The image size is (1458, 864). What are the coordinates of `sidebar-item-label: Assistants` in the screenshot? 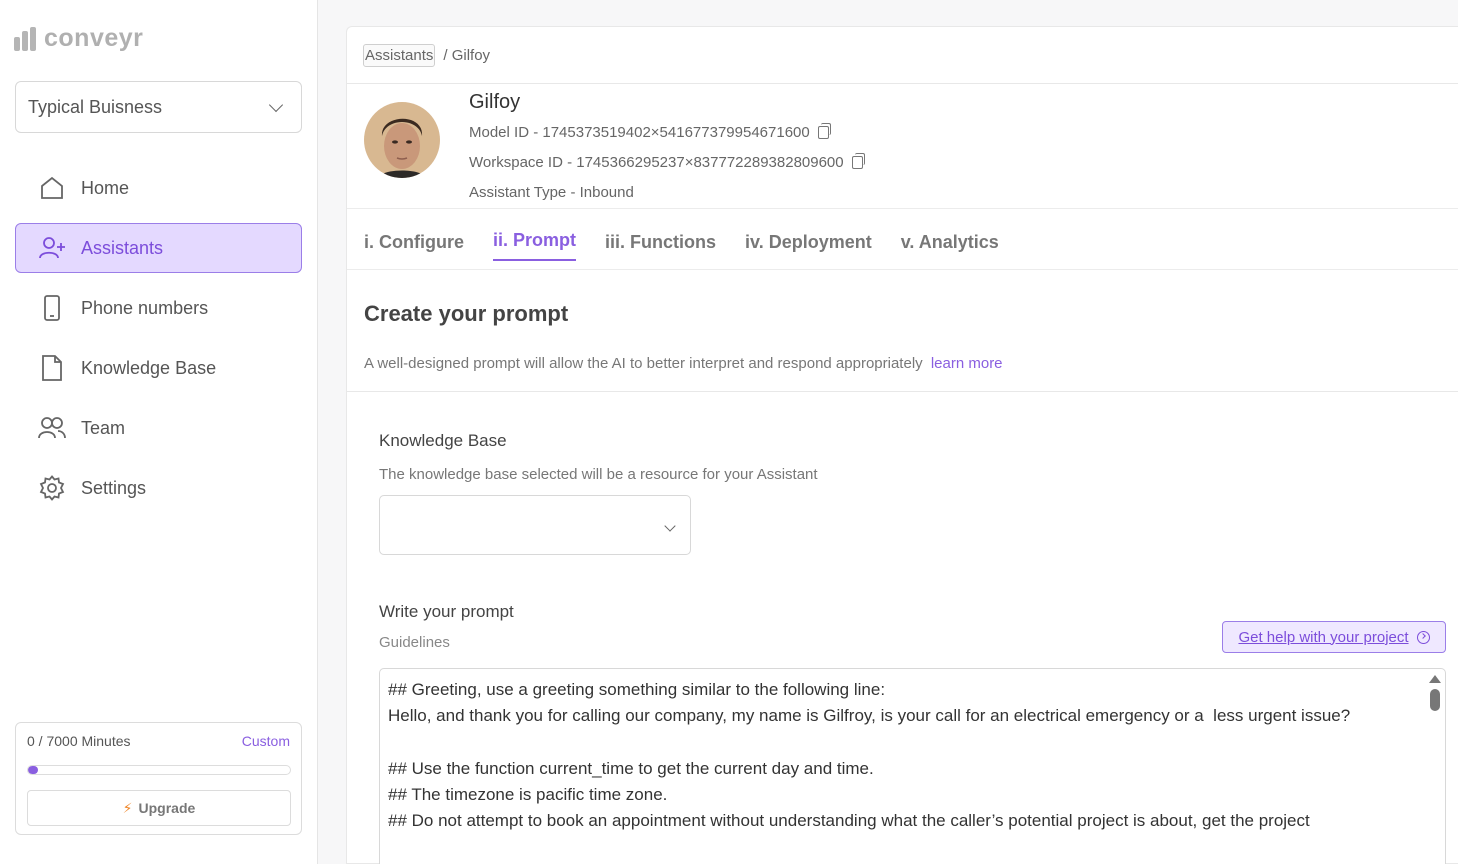 It's located at (122, 247).